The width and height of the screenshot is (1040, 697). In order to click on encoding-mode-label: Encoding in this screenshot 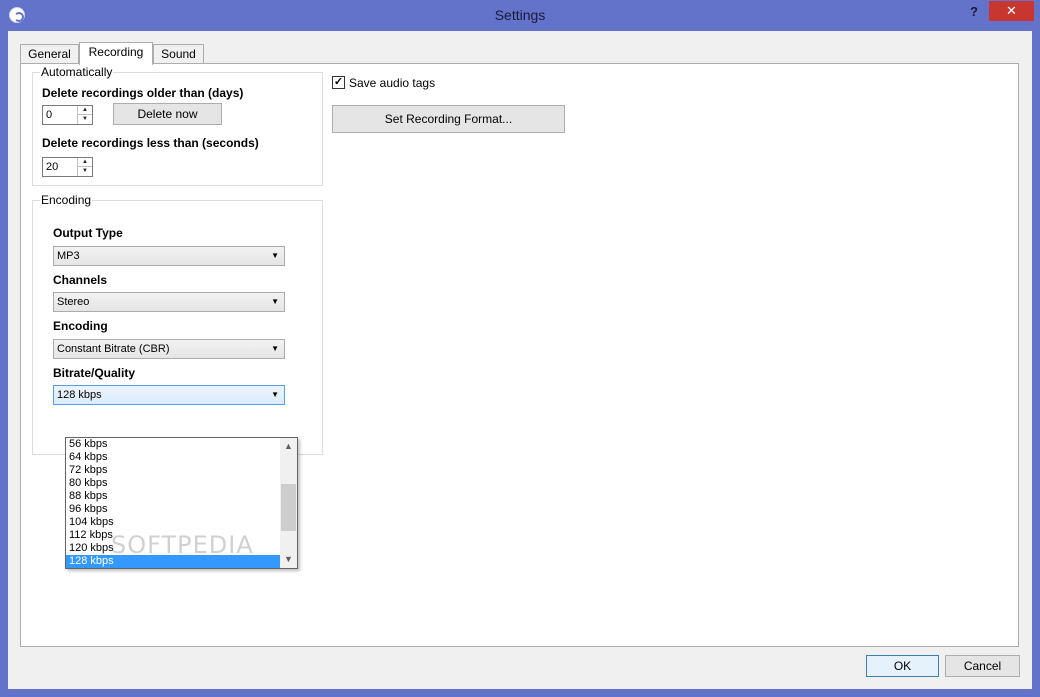, I will do `click(80, 326)`.